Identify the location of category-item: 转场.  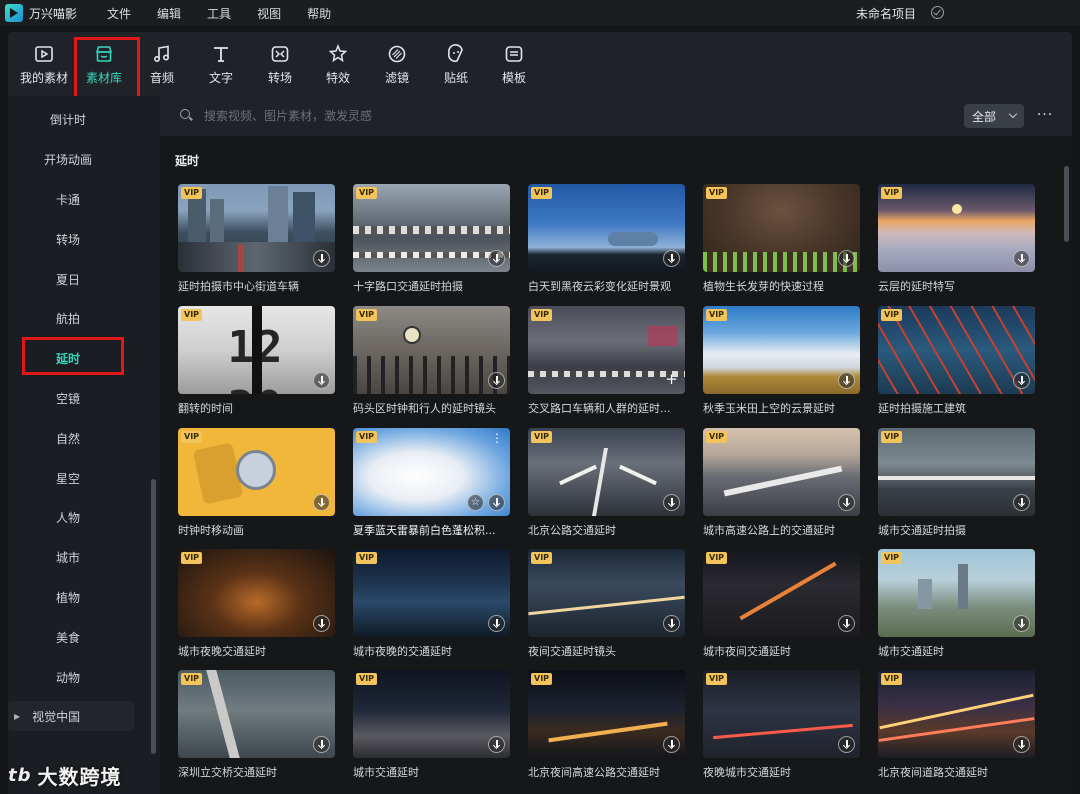
(68, 239).